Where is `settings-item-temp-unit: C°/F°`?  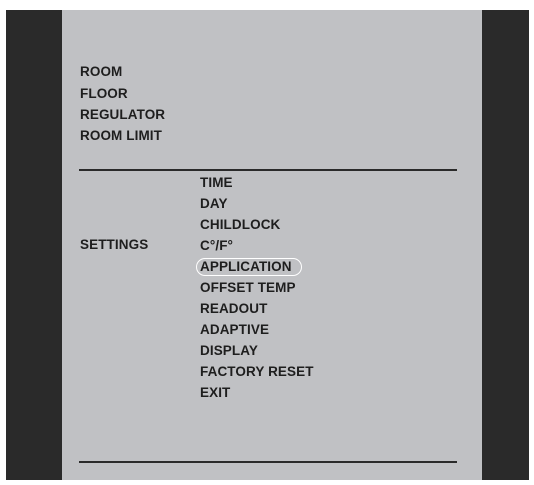 settings-item-temp-unit: C°/F° is located at coordinates (216, 246).